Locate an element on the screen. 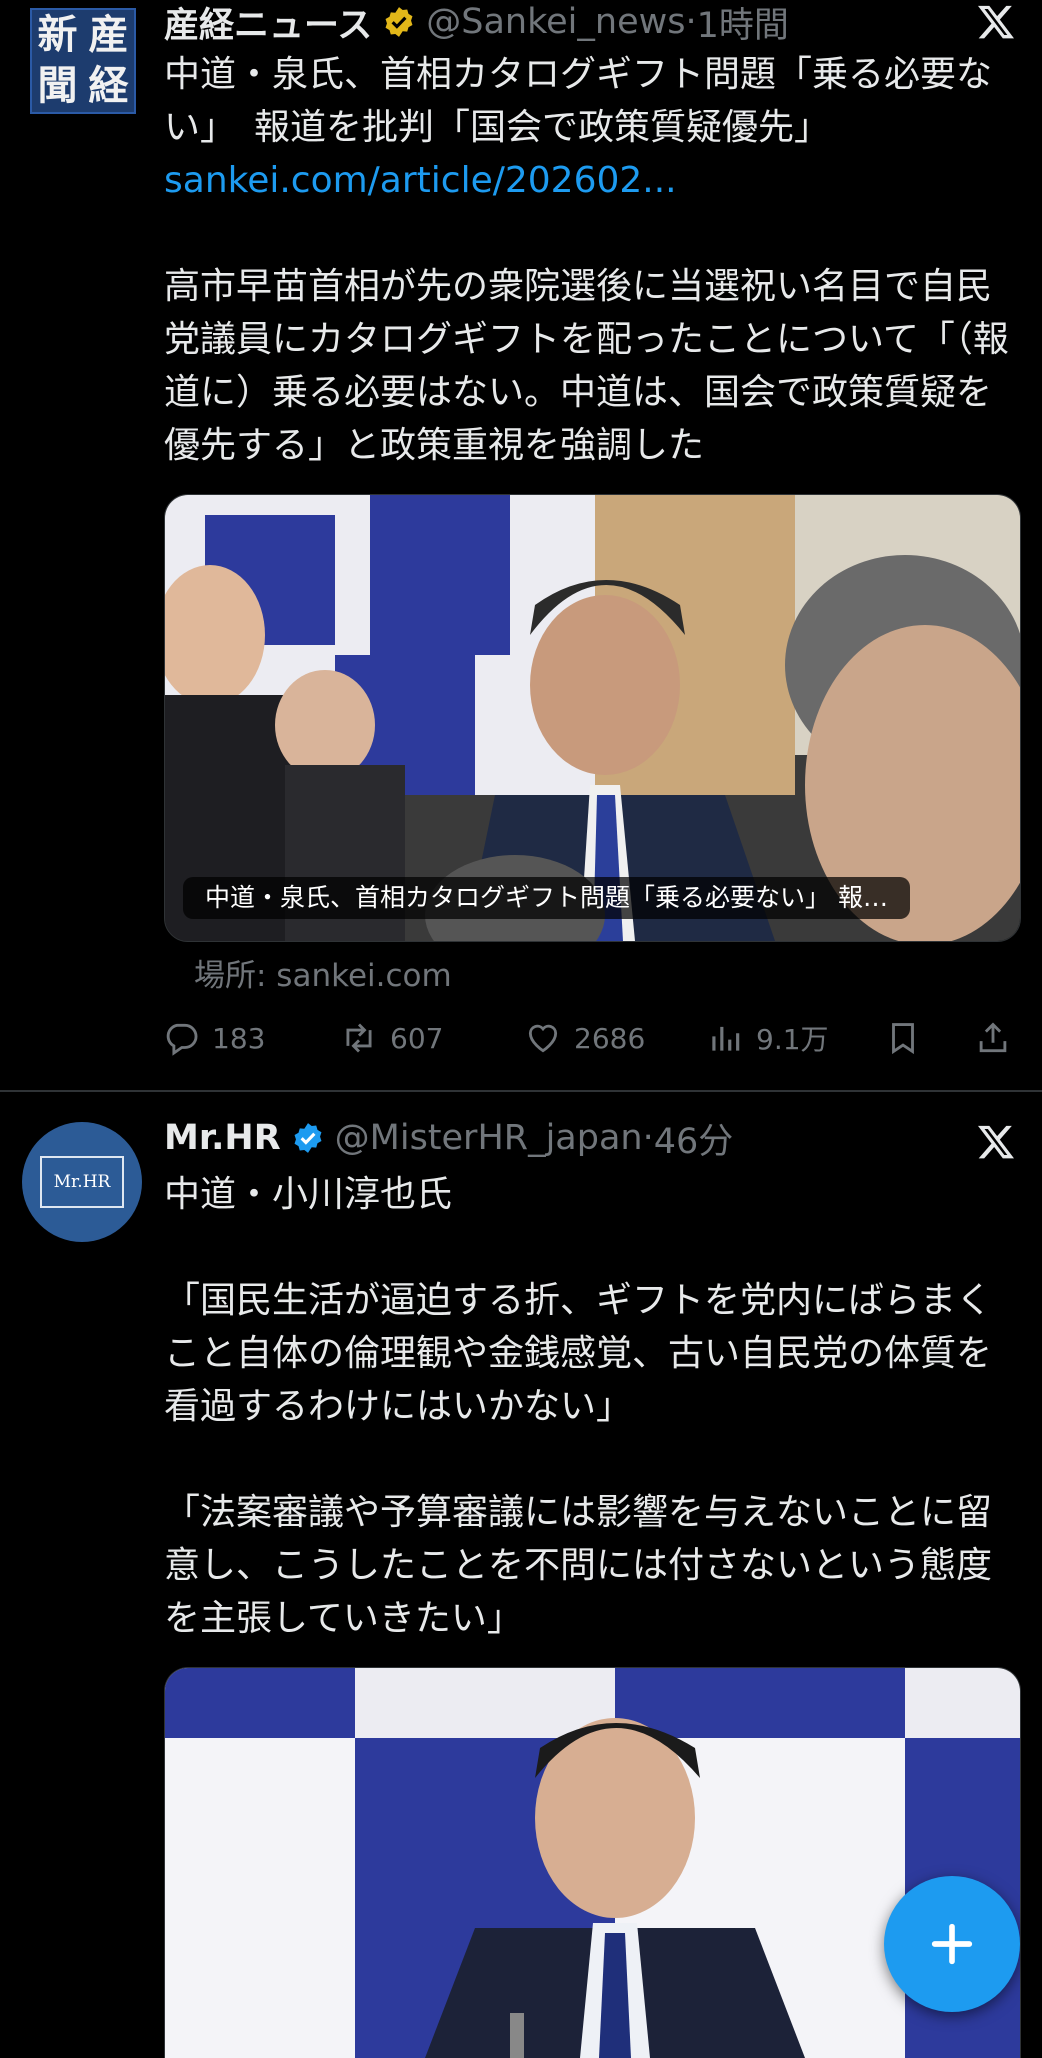 This screenshot has height=2058, width=1042. tweet-header: Mr.HR @MisterHR_japan · 46分 is located at coordinates (448, 1139).